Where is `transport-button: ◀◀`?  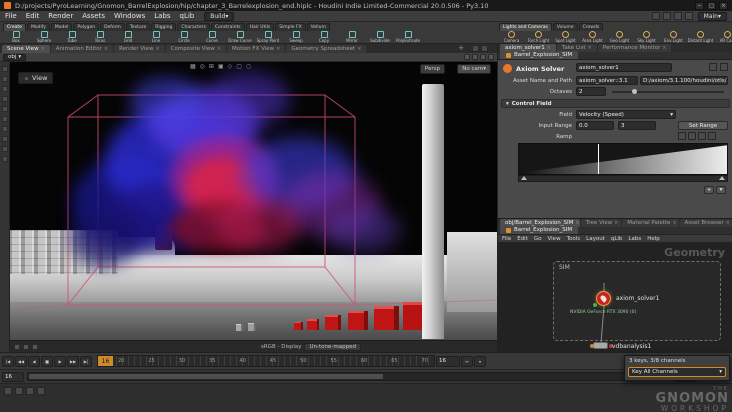
transport-button: ◀◀ is located at coordinates (21, 361).